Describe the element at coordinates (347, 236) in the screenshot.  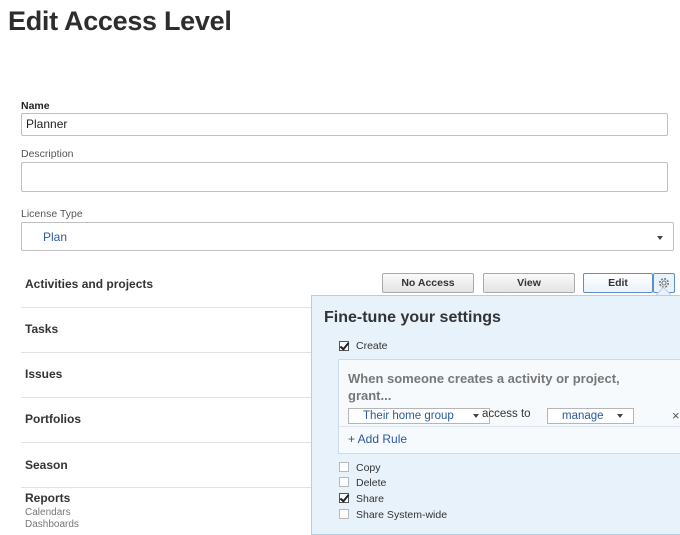
I see `license-type-select: Plan` at that location.